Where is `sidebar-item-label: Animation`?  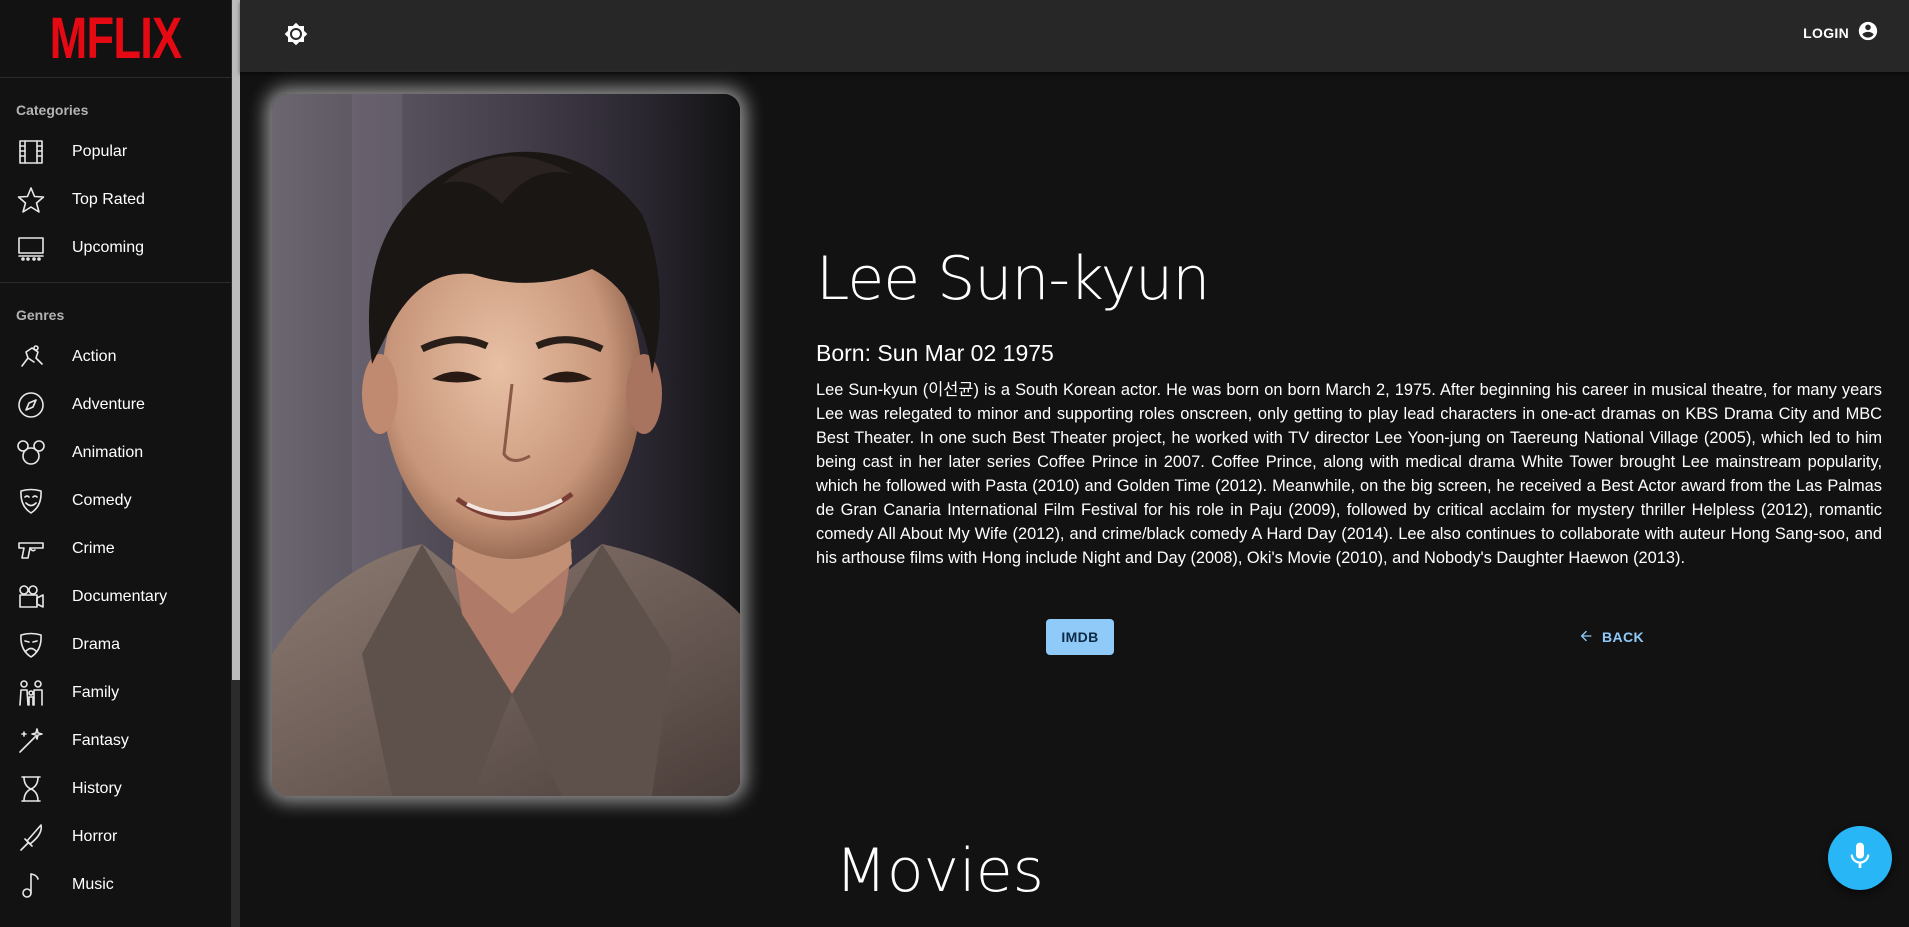
sidebar-item-label: Animation is located at coordinates (108, 452).